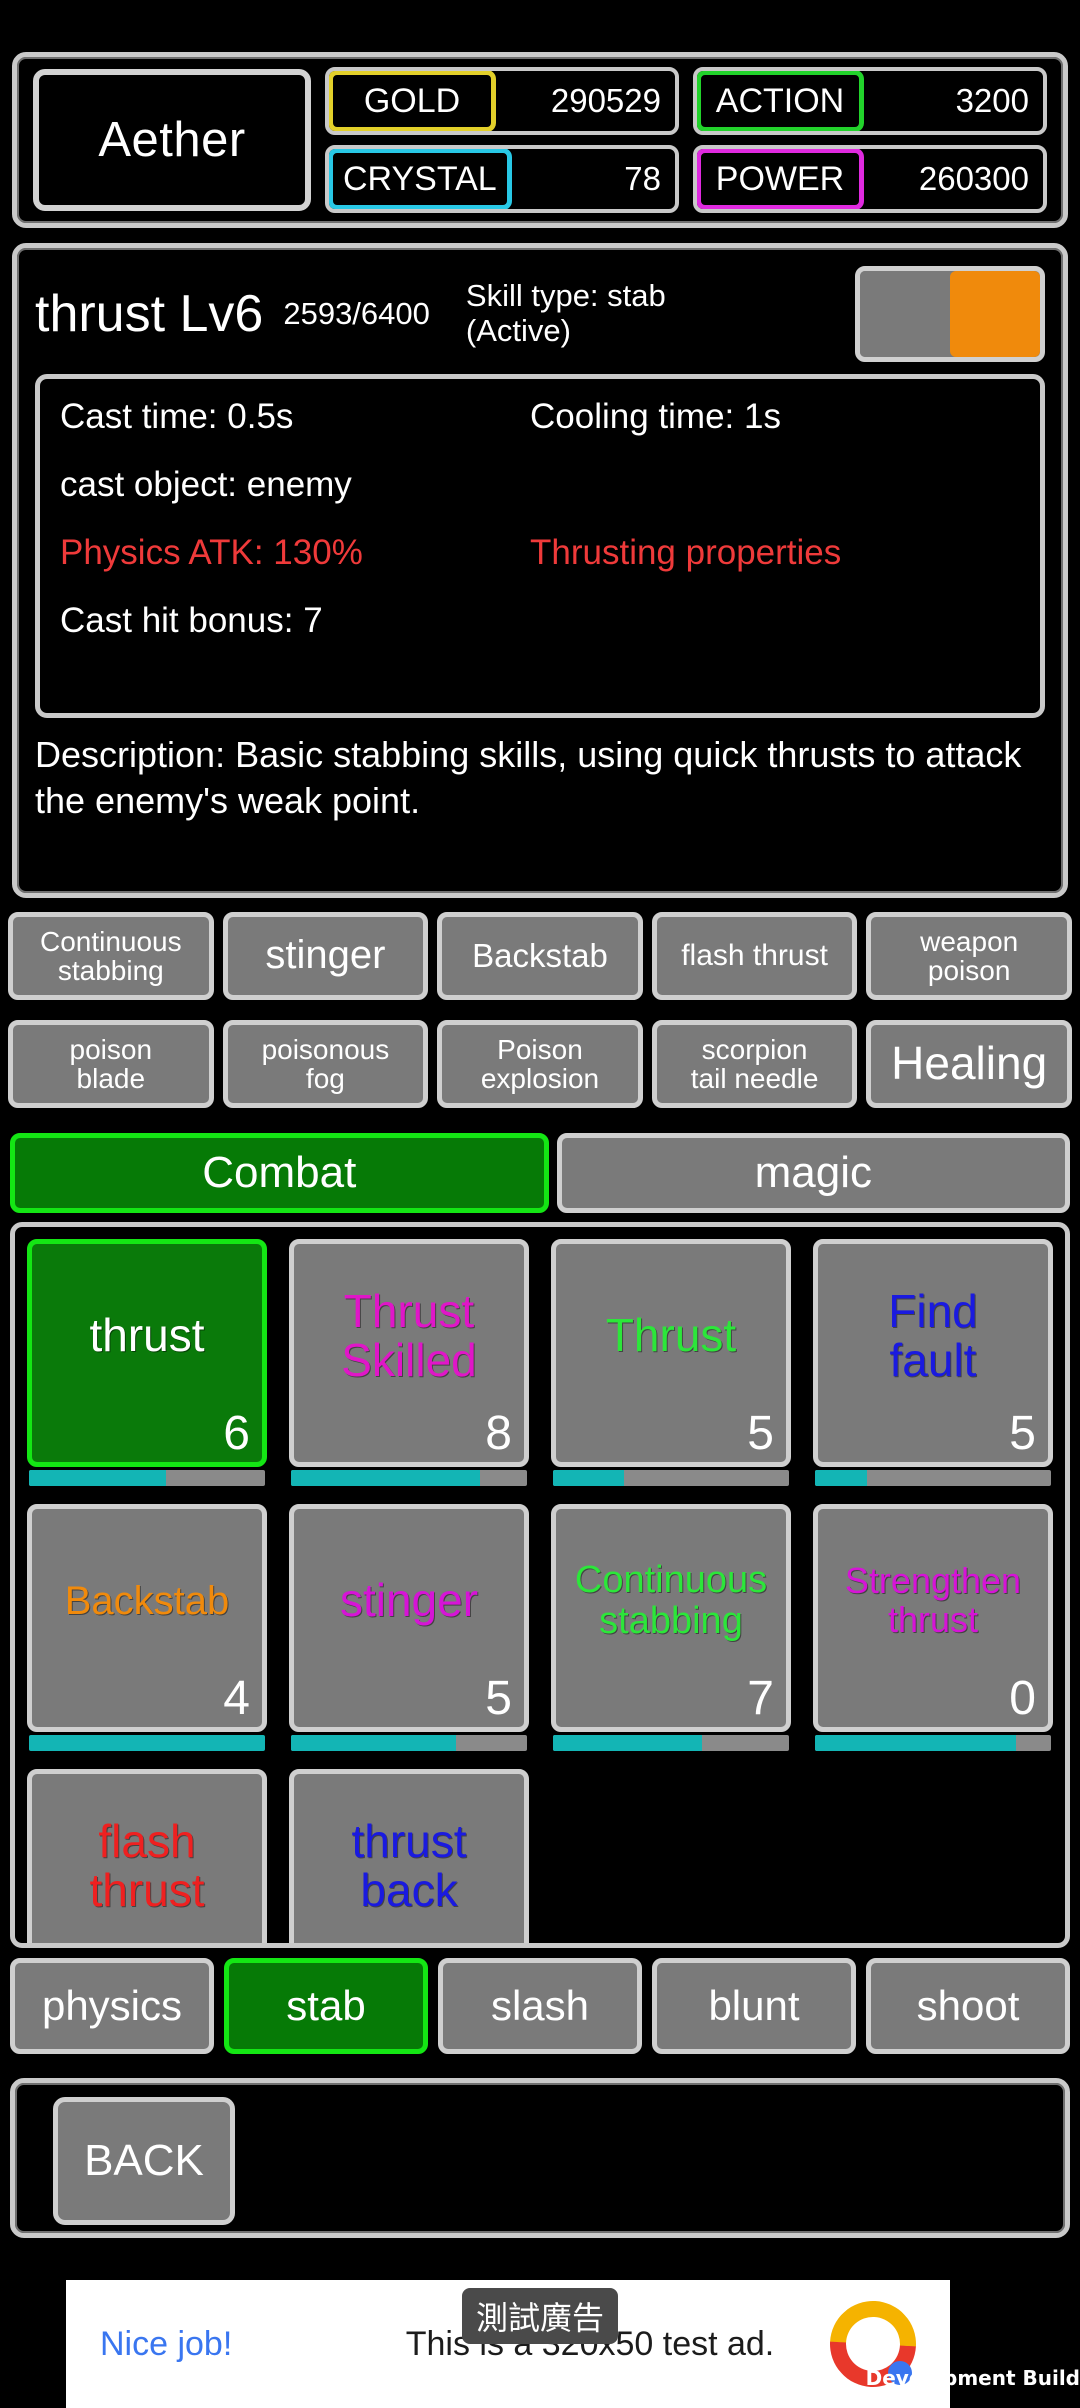  What do you see at coordinates (206, 484) in the screenshot?
I see `cast-object: cast object: enemy` at bounding box center [206, 484].